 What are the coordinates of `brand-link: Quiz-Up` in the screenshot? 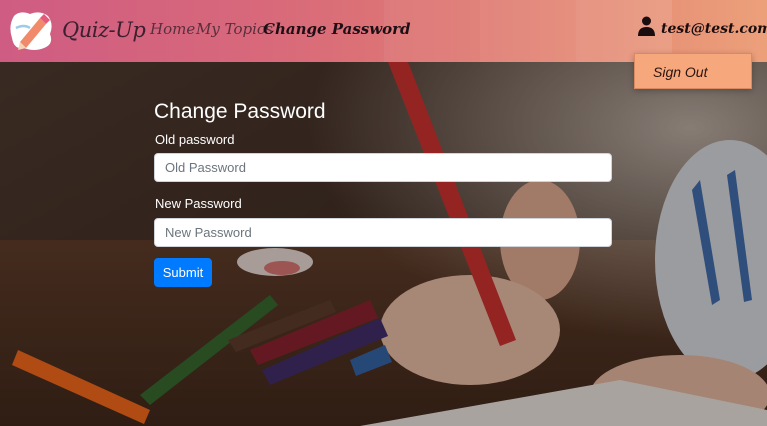 It's located at (78, 30).